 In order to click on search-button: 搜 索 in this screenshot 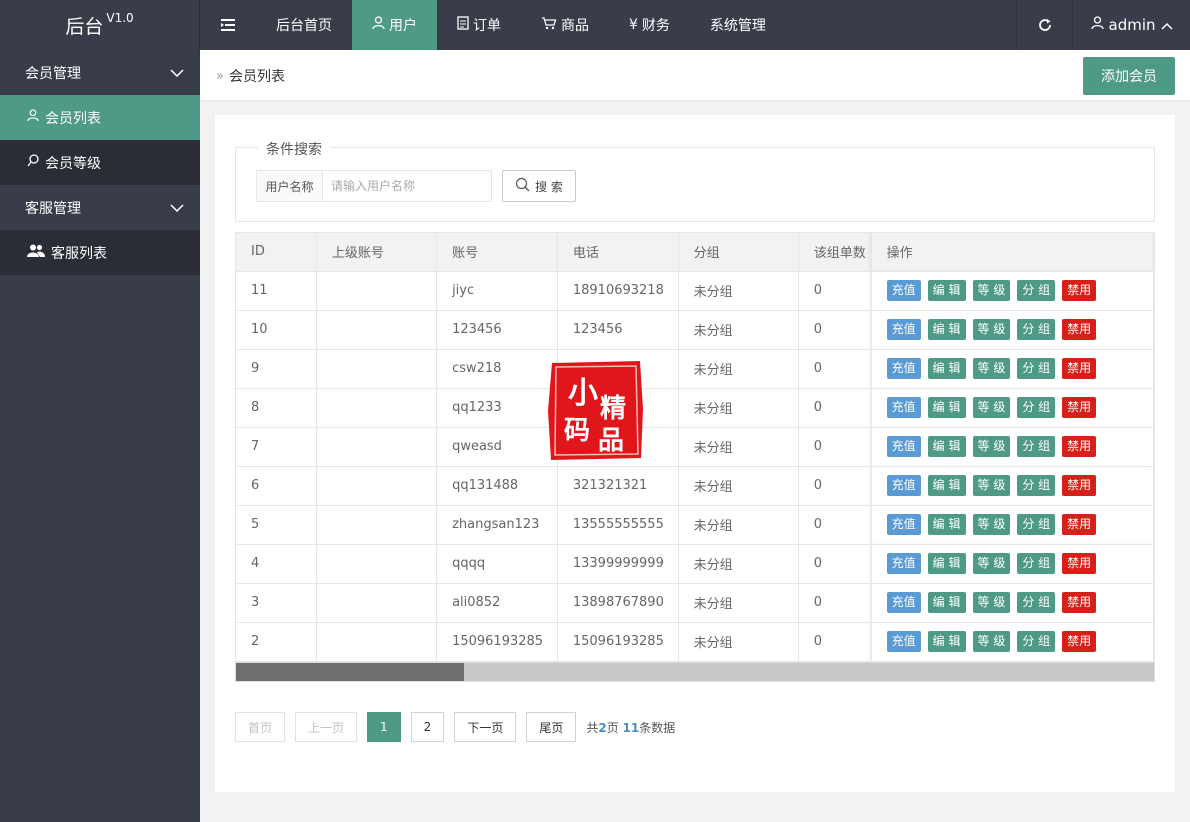, I will do `click(539, 186)`.